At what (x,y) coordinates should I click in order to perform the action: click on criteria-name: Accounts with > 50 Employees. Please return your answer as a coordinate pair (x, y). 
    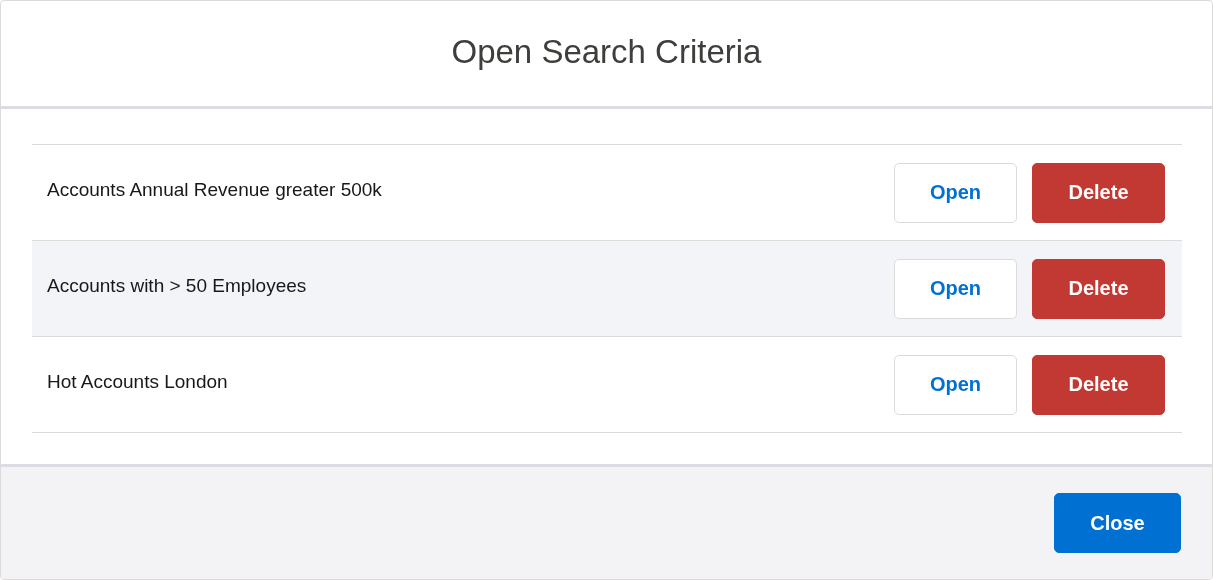
    Looking at the image, I should click on (177, 285).